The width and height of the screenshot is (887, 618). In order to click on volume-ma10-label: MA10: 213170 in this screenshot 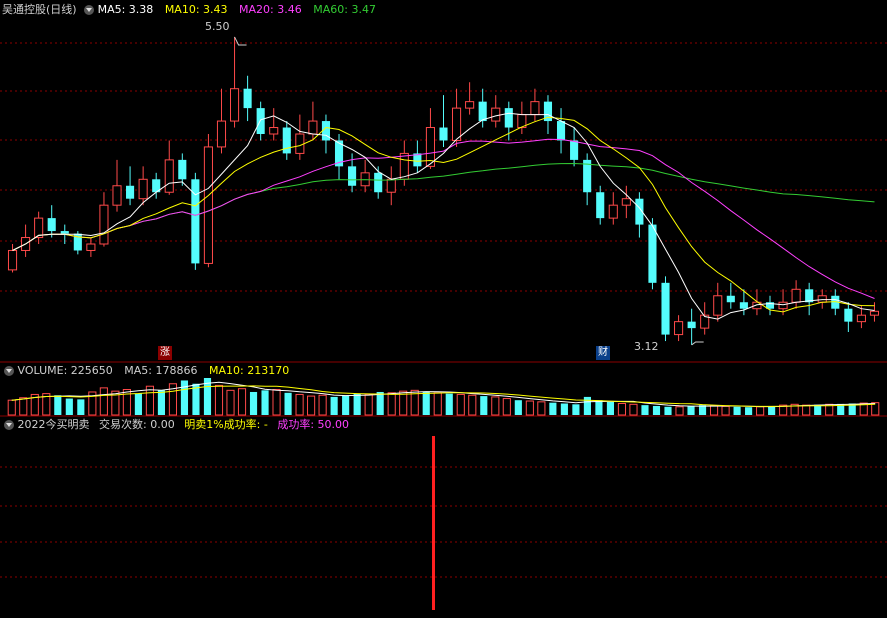, I will do `click(249, 370)`.